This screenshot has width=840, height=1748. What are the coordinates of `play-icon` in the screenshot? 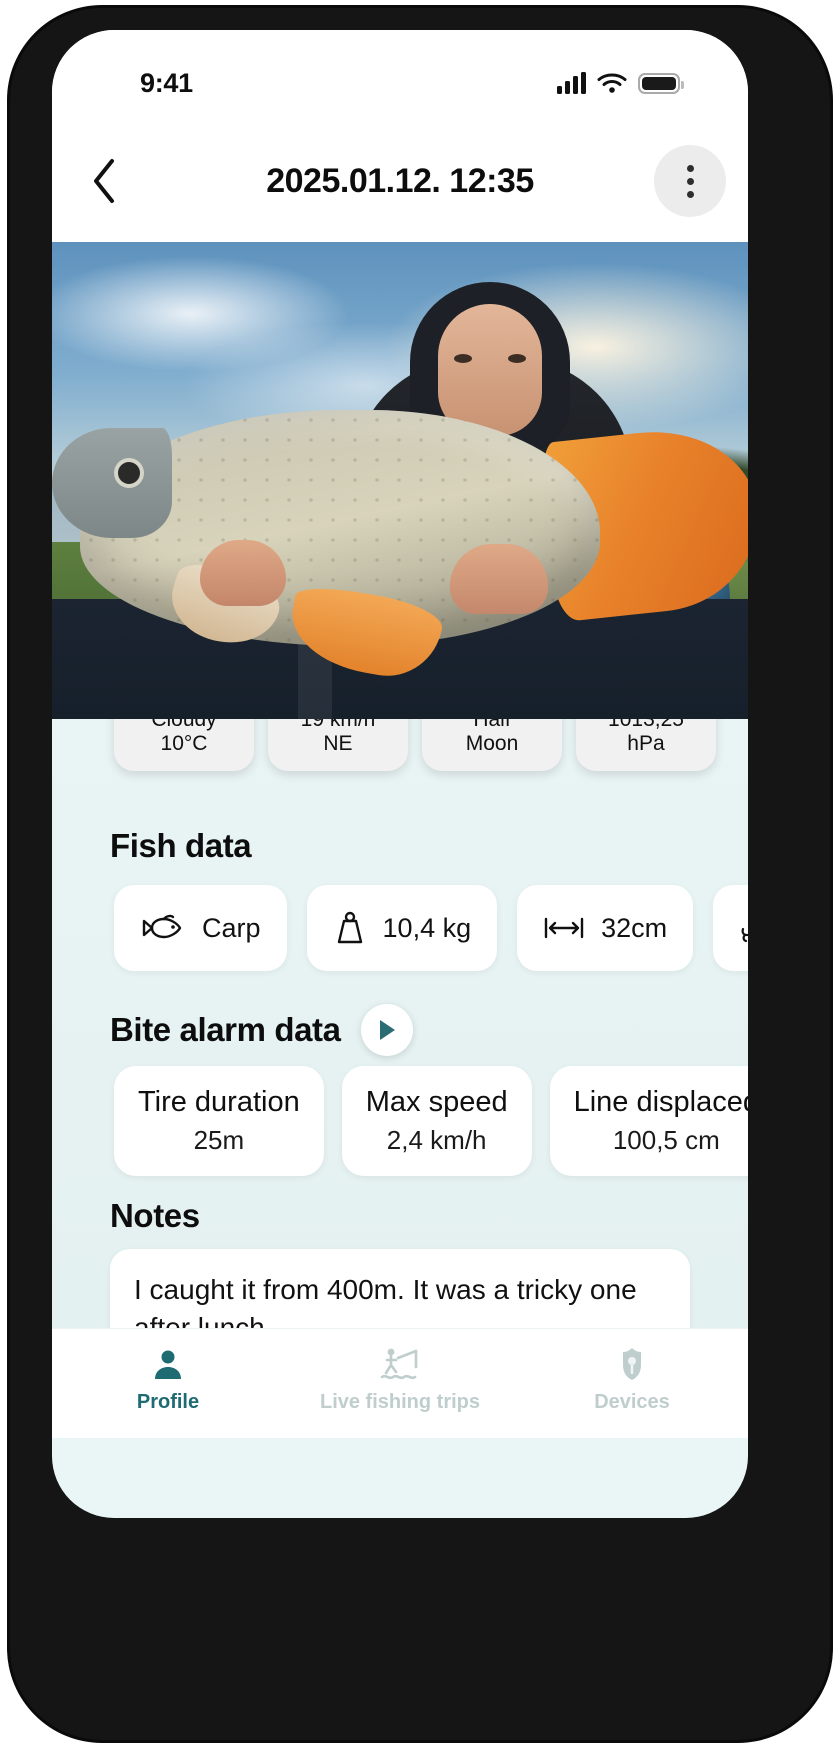 It's located at (387, 1030).